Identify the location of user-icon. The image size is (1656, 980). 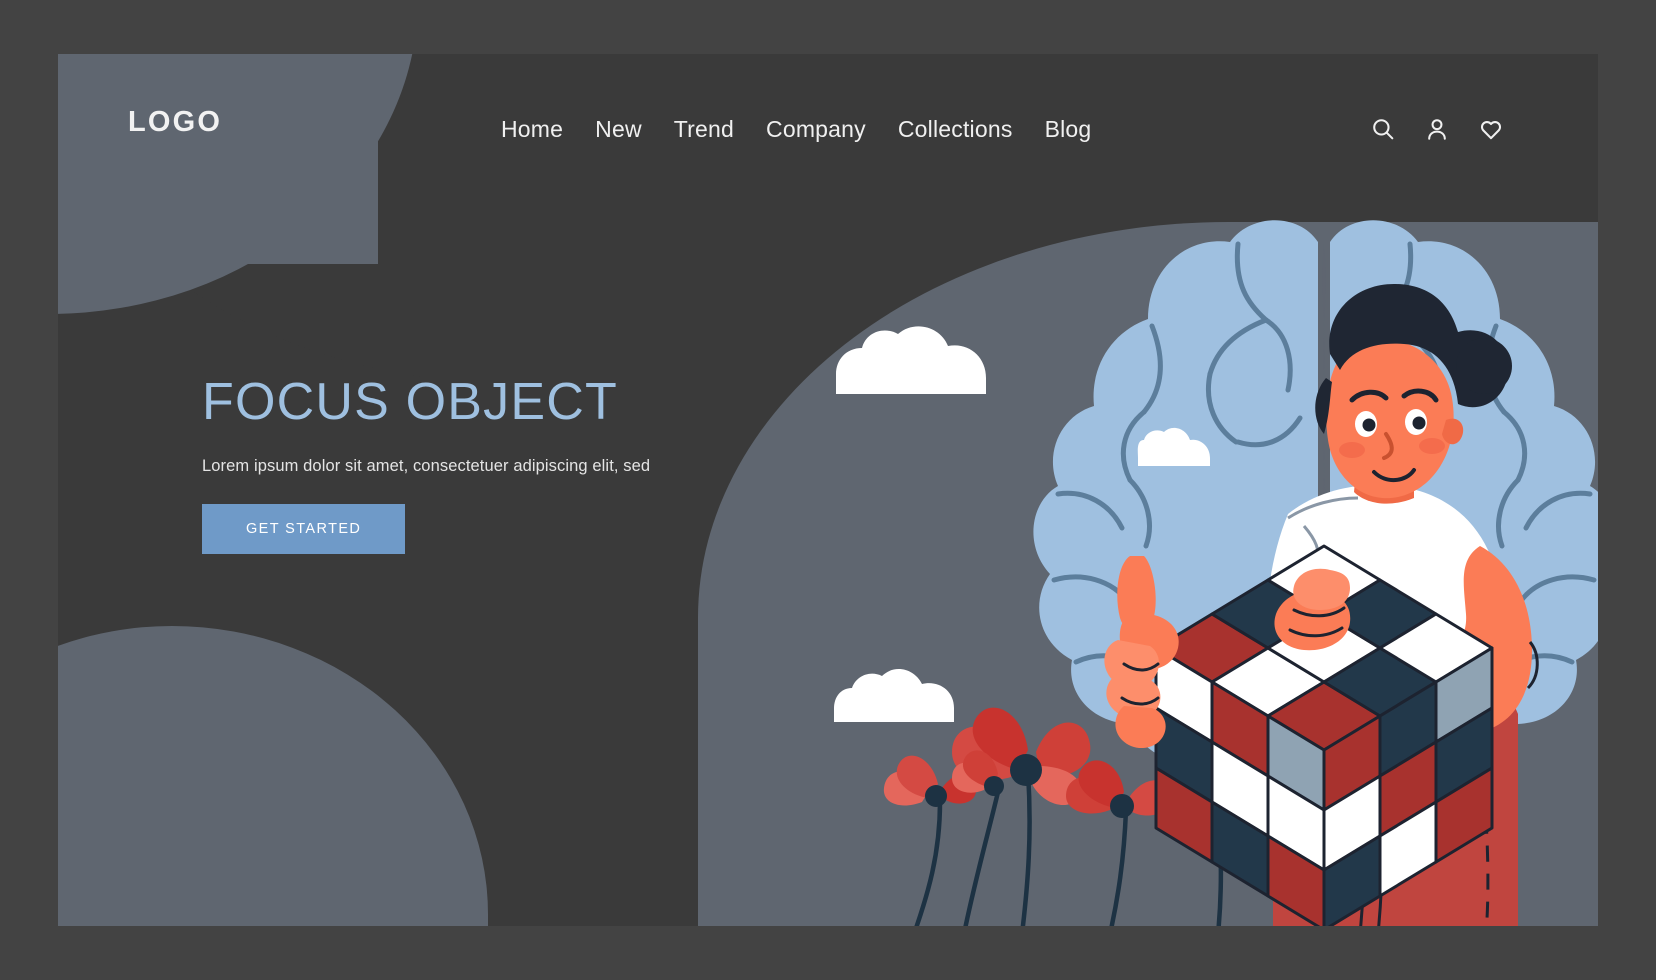
(1437, 129).